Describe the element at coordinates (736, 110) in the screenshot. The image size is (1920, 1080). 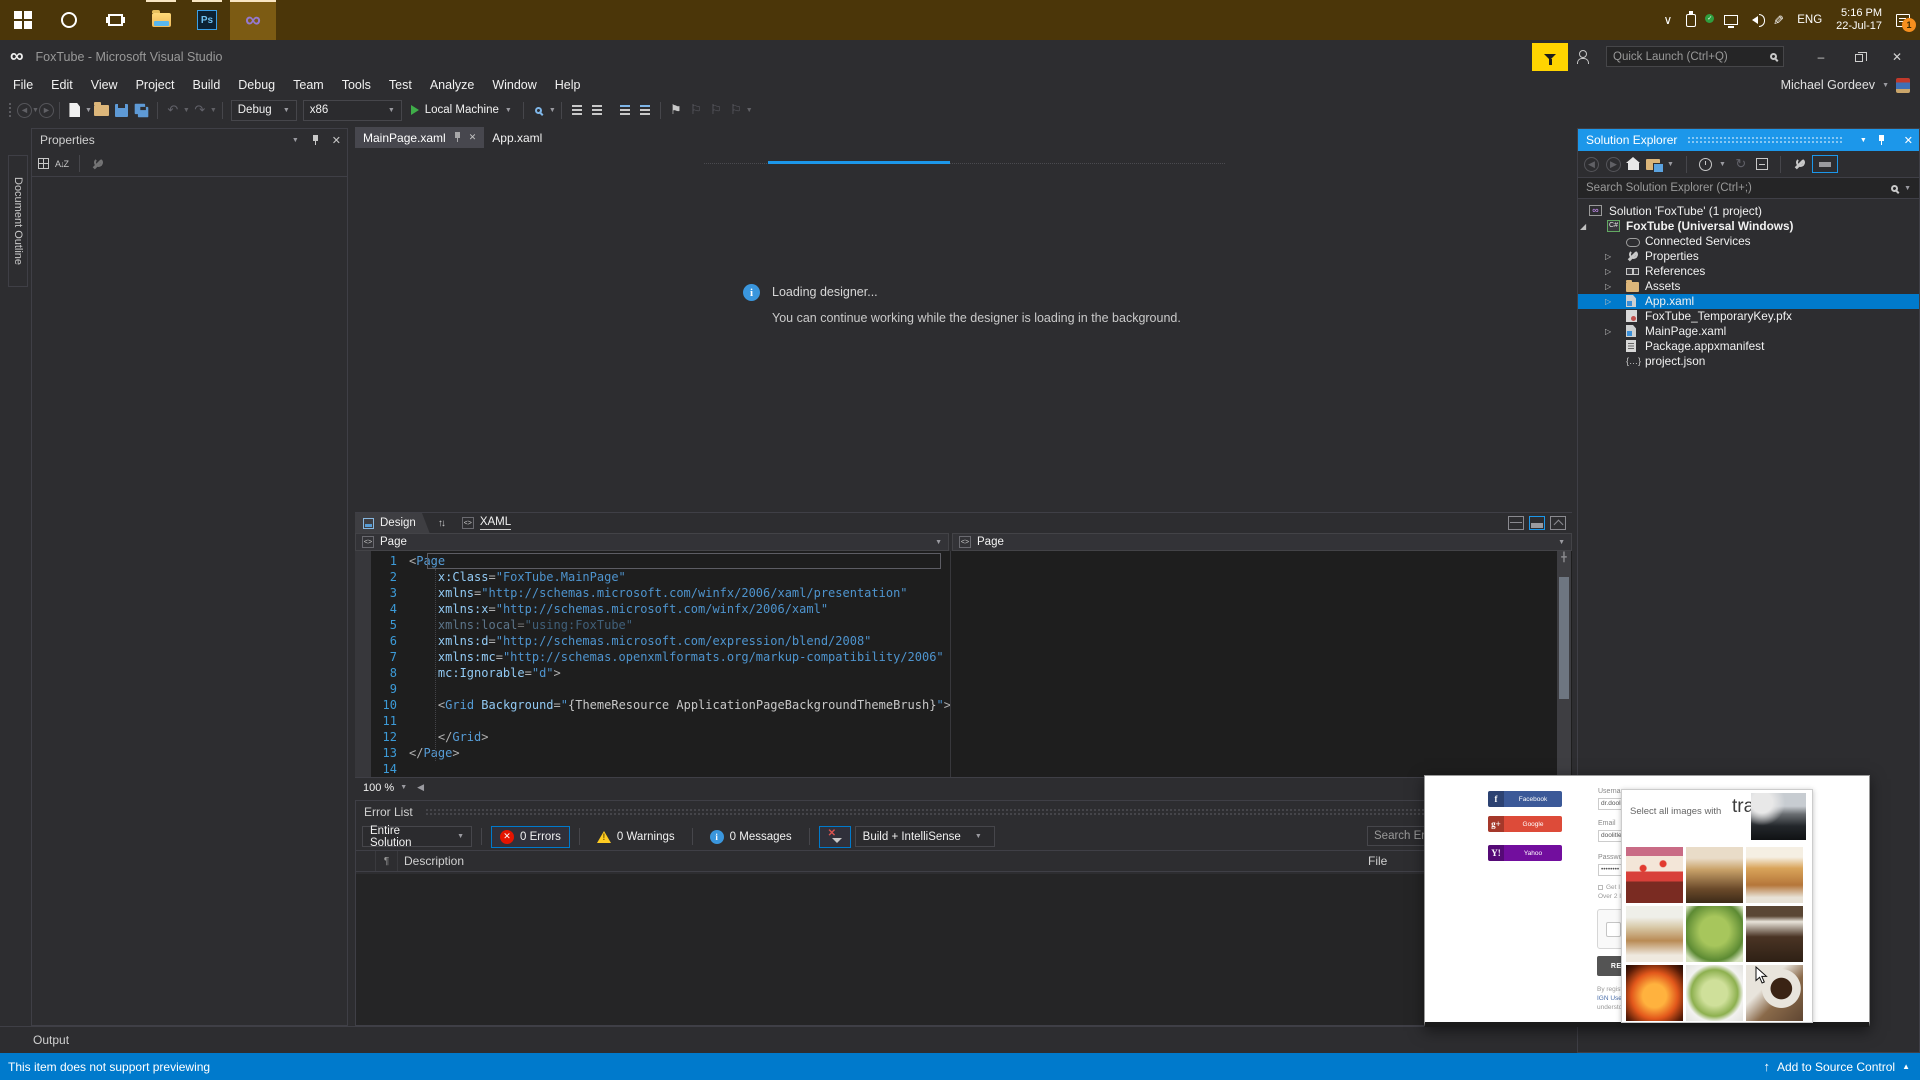
I see `clear-bookmarks-icon: ⚐` at that location.